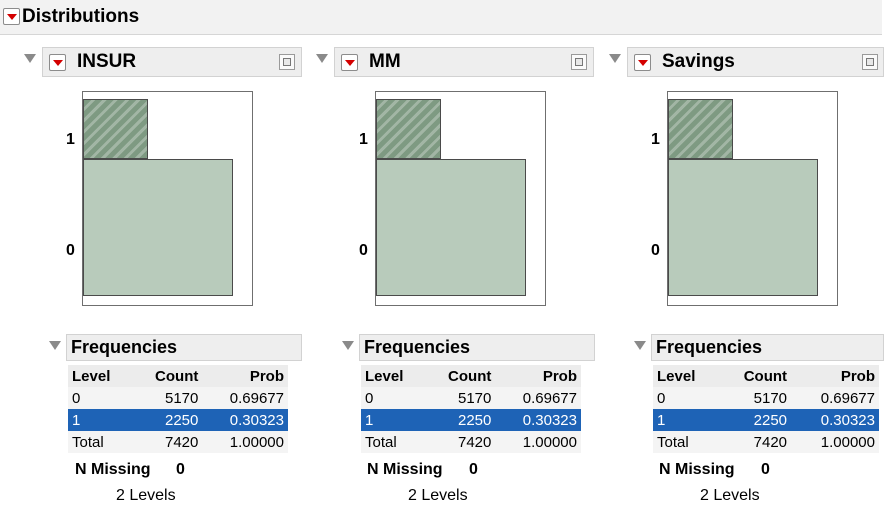 This screenshot has height=505, width=884. I want to click on variable-title: MM, so click(385, 61).